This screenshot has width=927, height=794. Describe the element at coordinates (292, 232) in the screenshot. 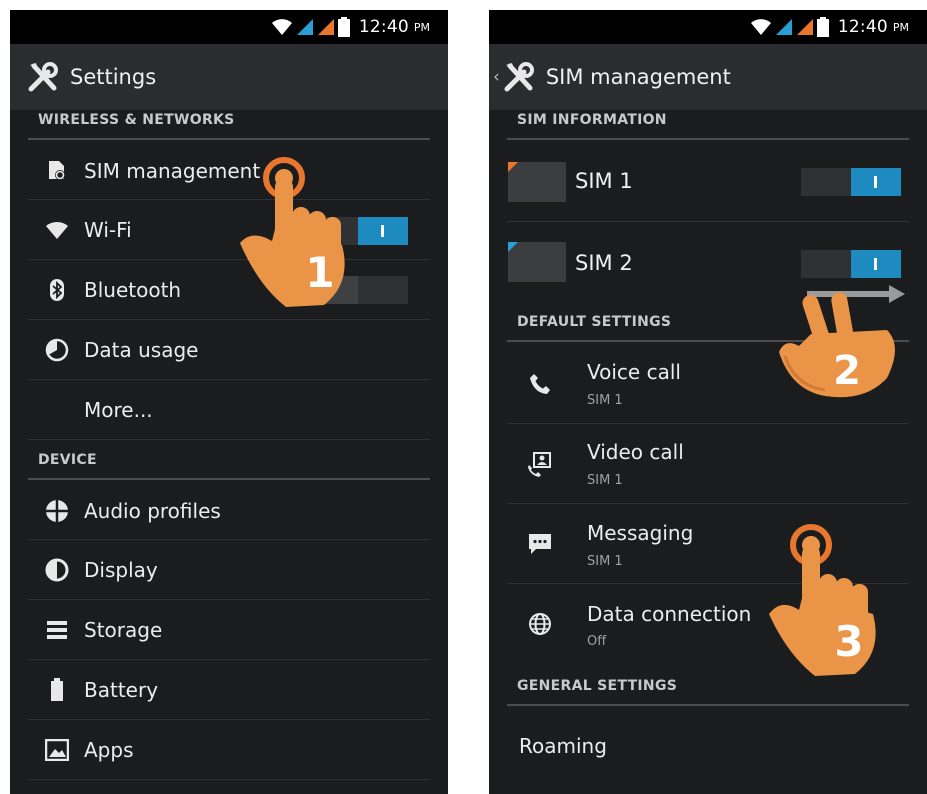

I see `pointing-hand-1-icon: 1` at that location.